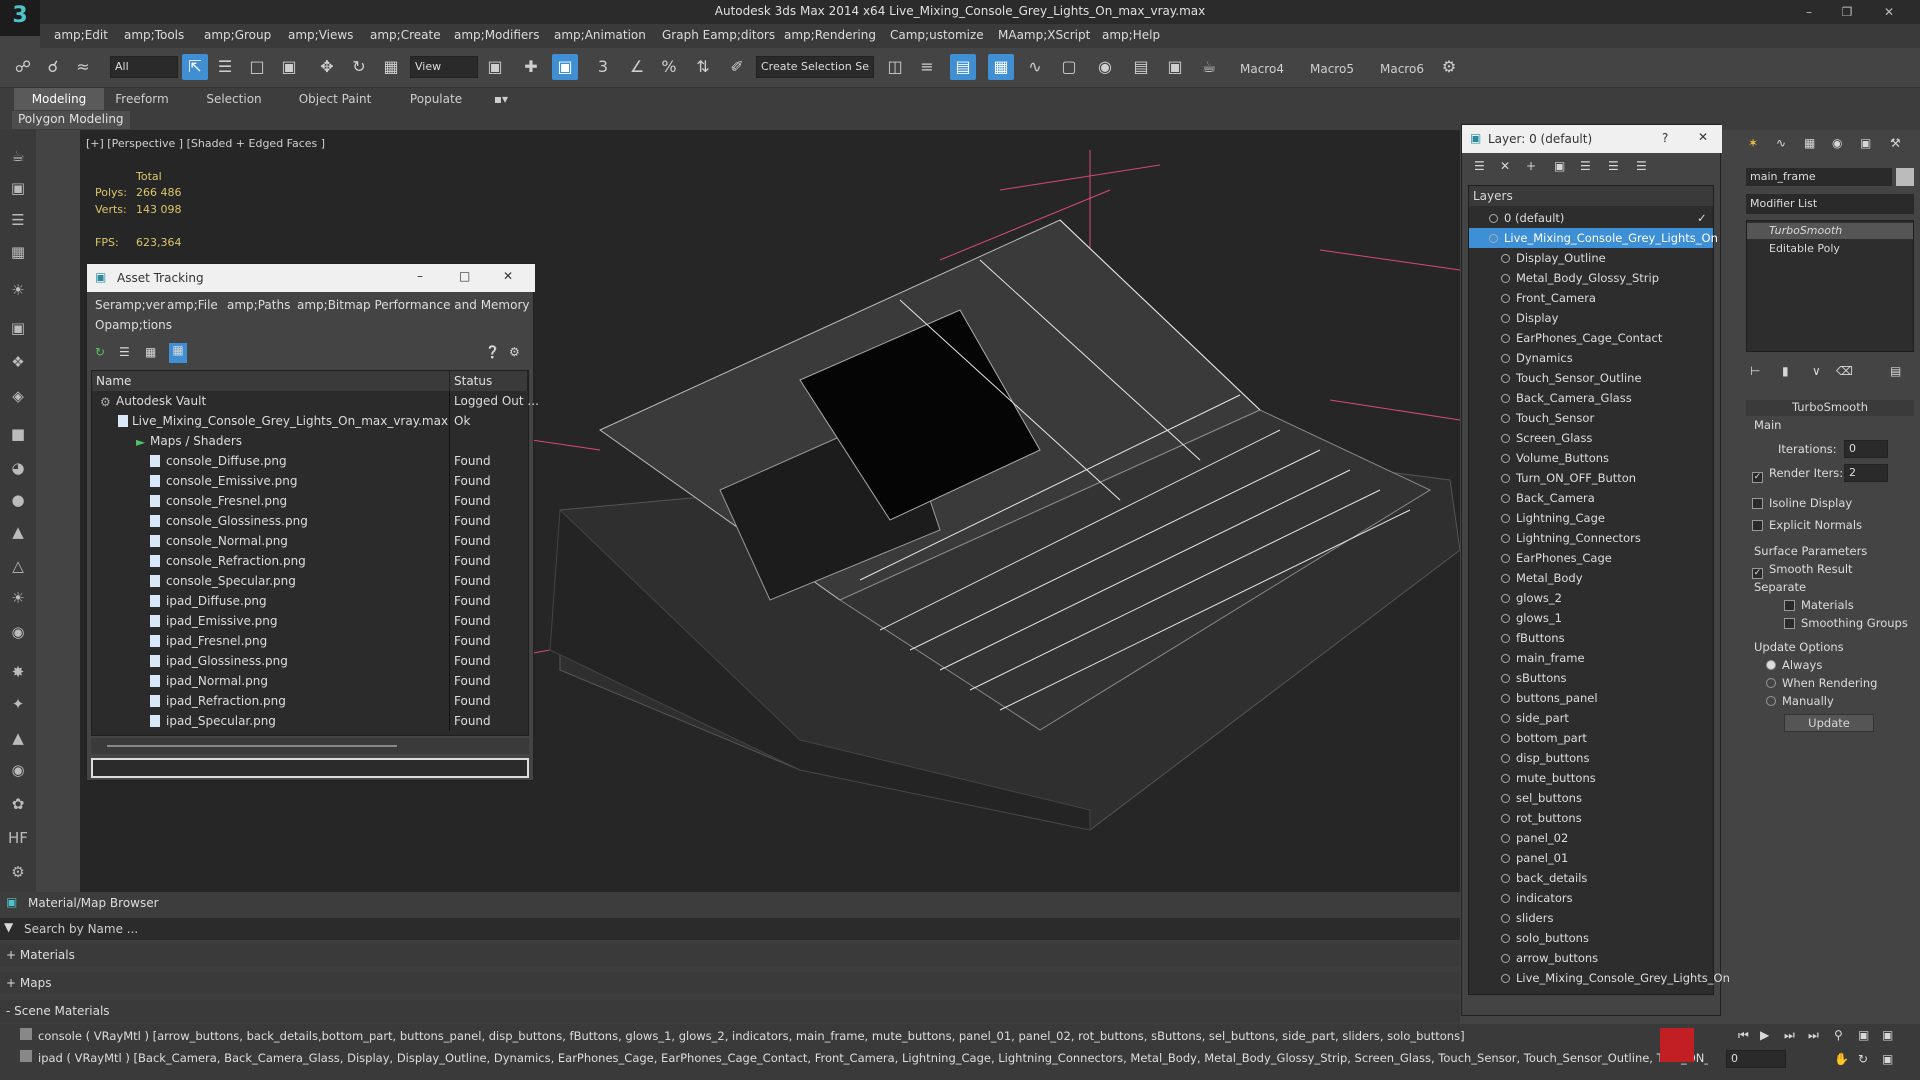 The width and height of the screenshot is (1920, 1080). I want to click on next-frame-icon: ⏭, so click(1789, 1035).